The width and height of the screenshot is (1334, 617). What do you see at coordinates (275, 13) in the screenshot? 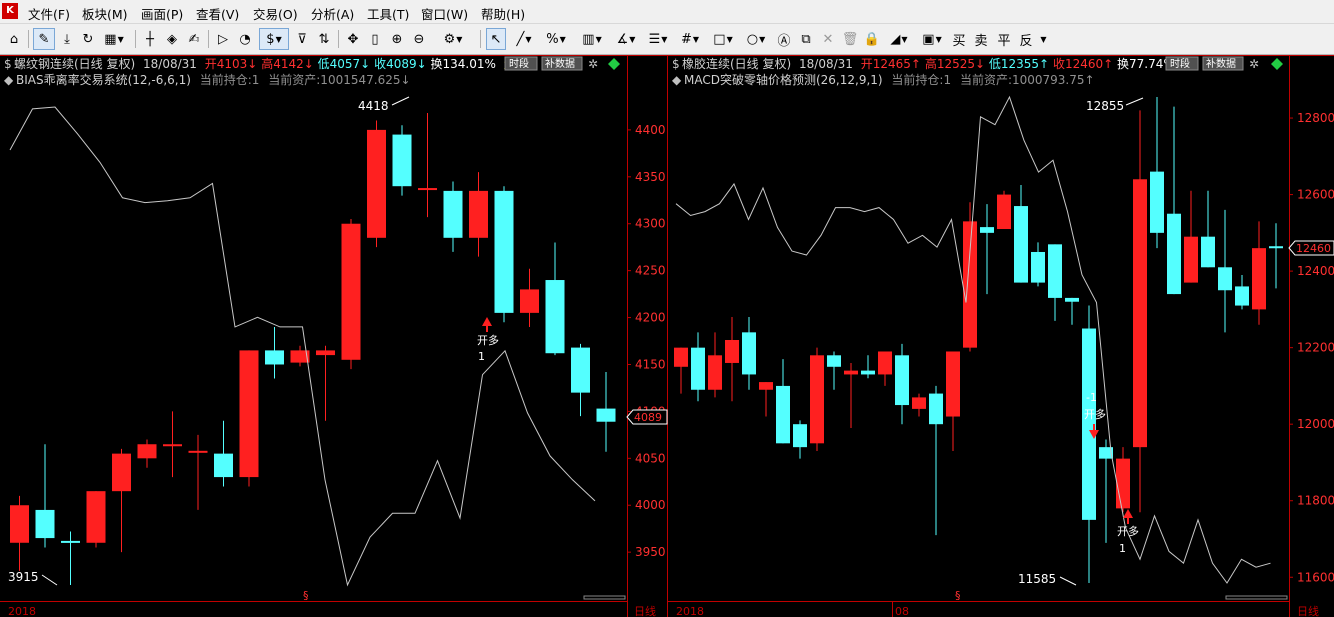
I see `menu-trade: 交易(O)` at bounding box center [275, 13].